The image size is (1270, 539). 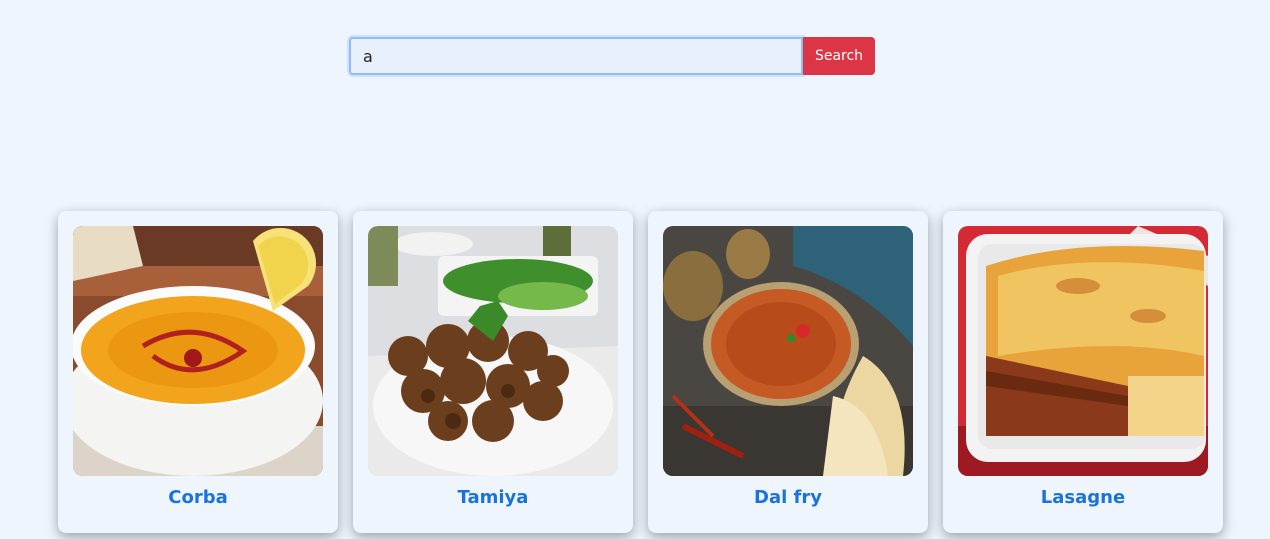 What do you see at coordinates (576, 56) in the screenshot?
I see `search-input` at bounding box center [576, 56].